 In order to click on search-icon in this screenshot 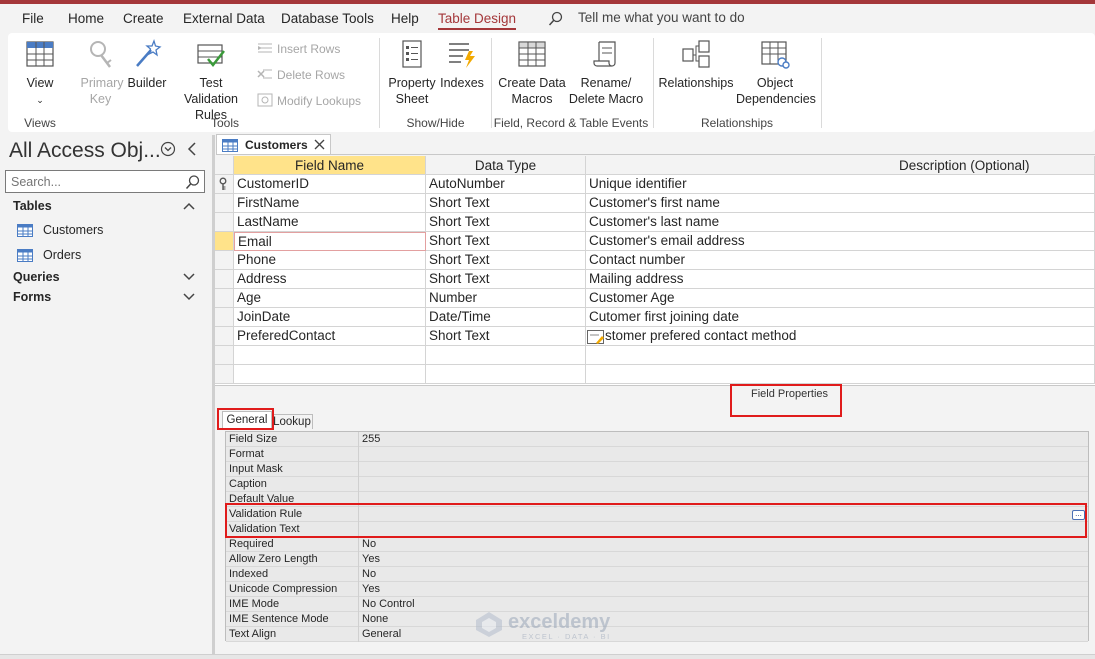, I will do `click(193, 182)`.